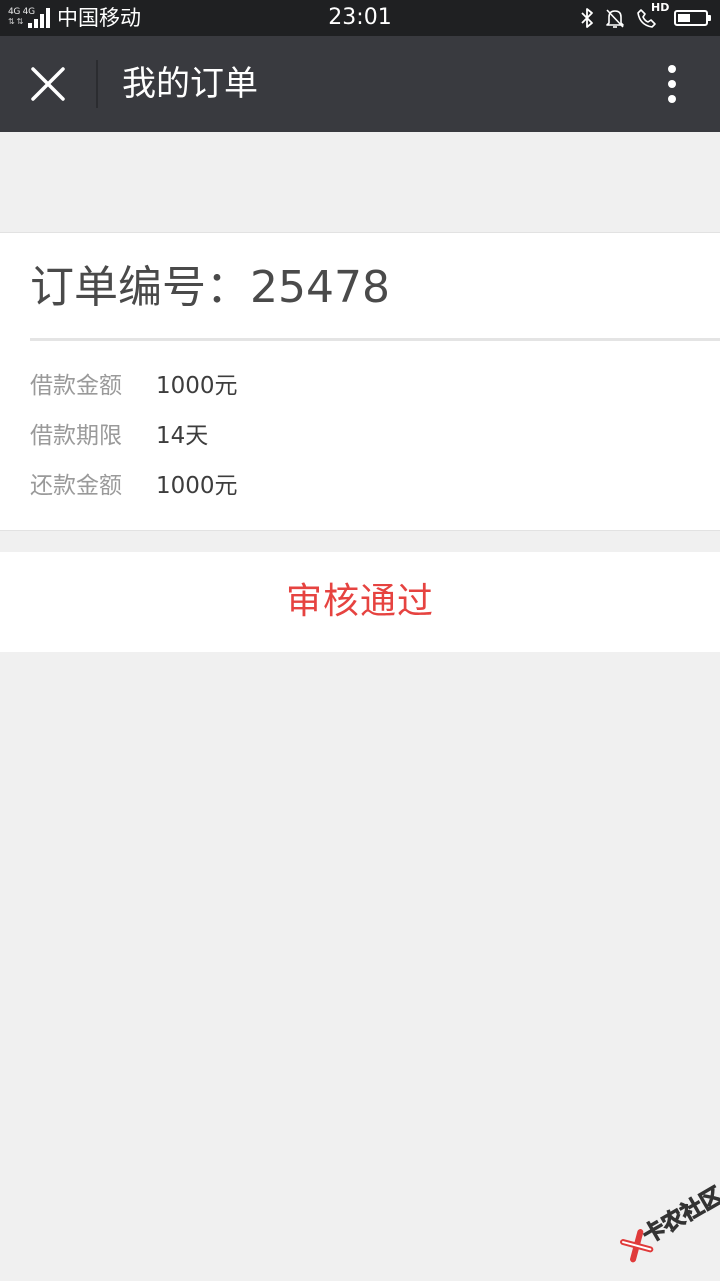 This screenshot has height=1281, width=720. Describe the element at coordinates (134, 386) in the screenshot. I see `loan-amount-row: 借款金额 1000元` at that location.